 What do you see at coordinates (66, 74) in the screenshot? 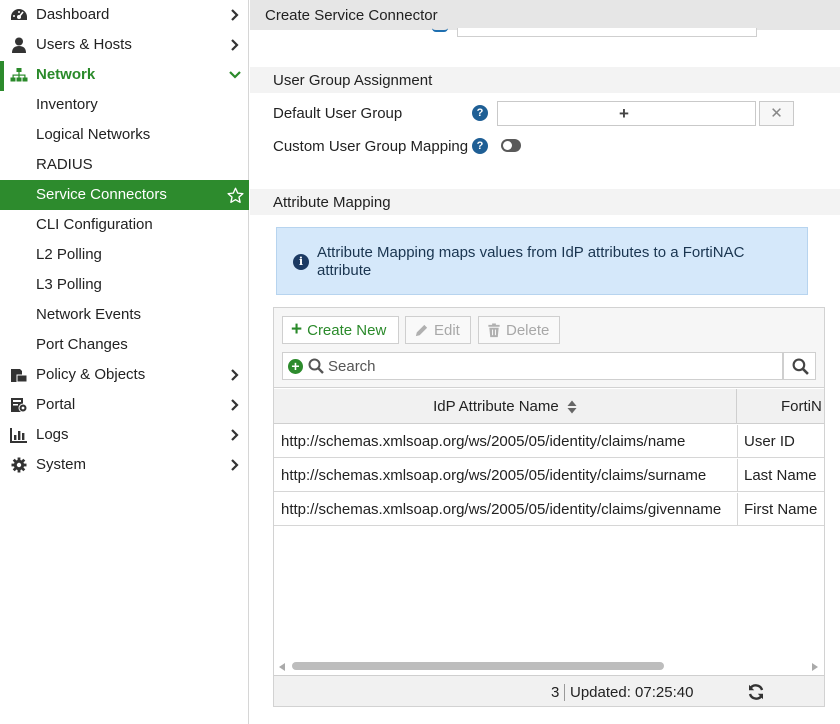
I see `sidebar-item-label: Network` at bounding box center [66, 74].